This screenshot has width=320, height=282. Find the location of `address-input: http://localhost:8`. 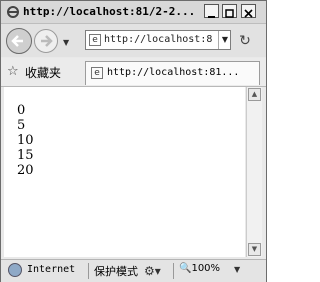

address-input: http://localhost:8 is located at coordinates (159, 39).